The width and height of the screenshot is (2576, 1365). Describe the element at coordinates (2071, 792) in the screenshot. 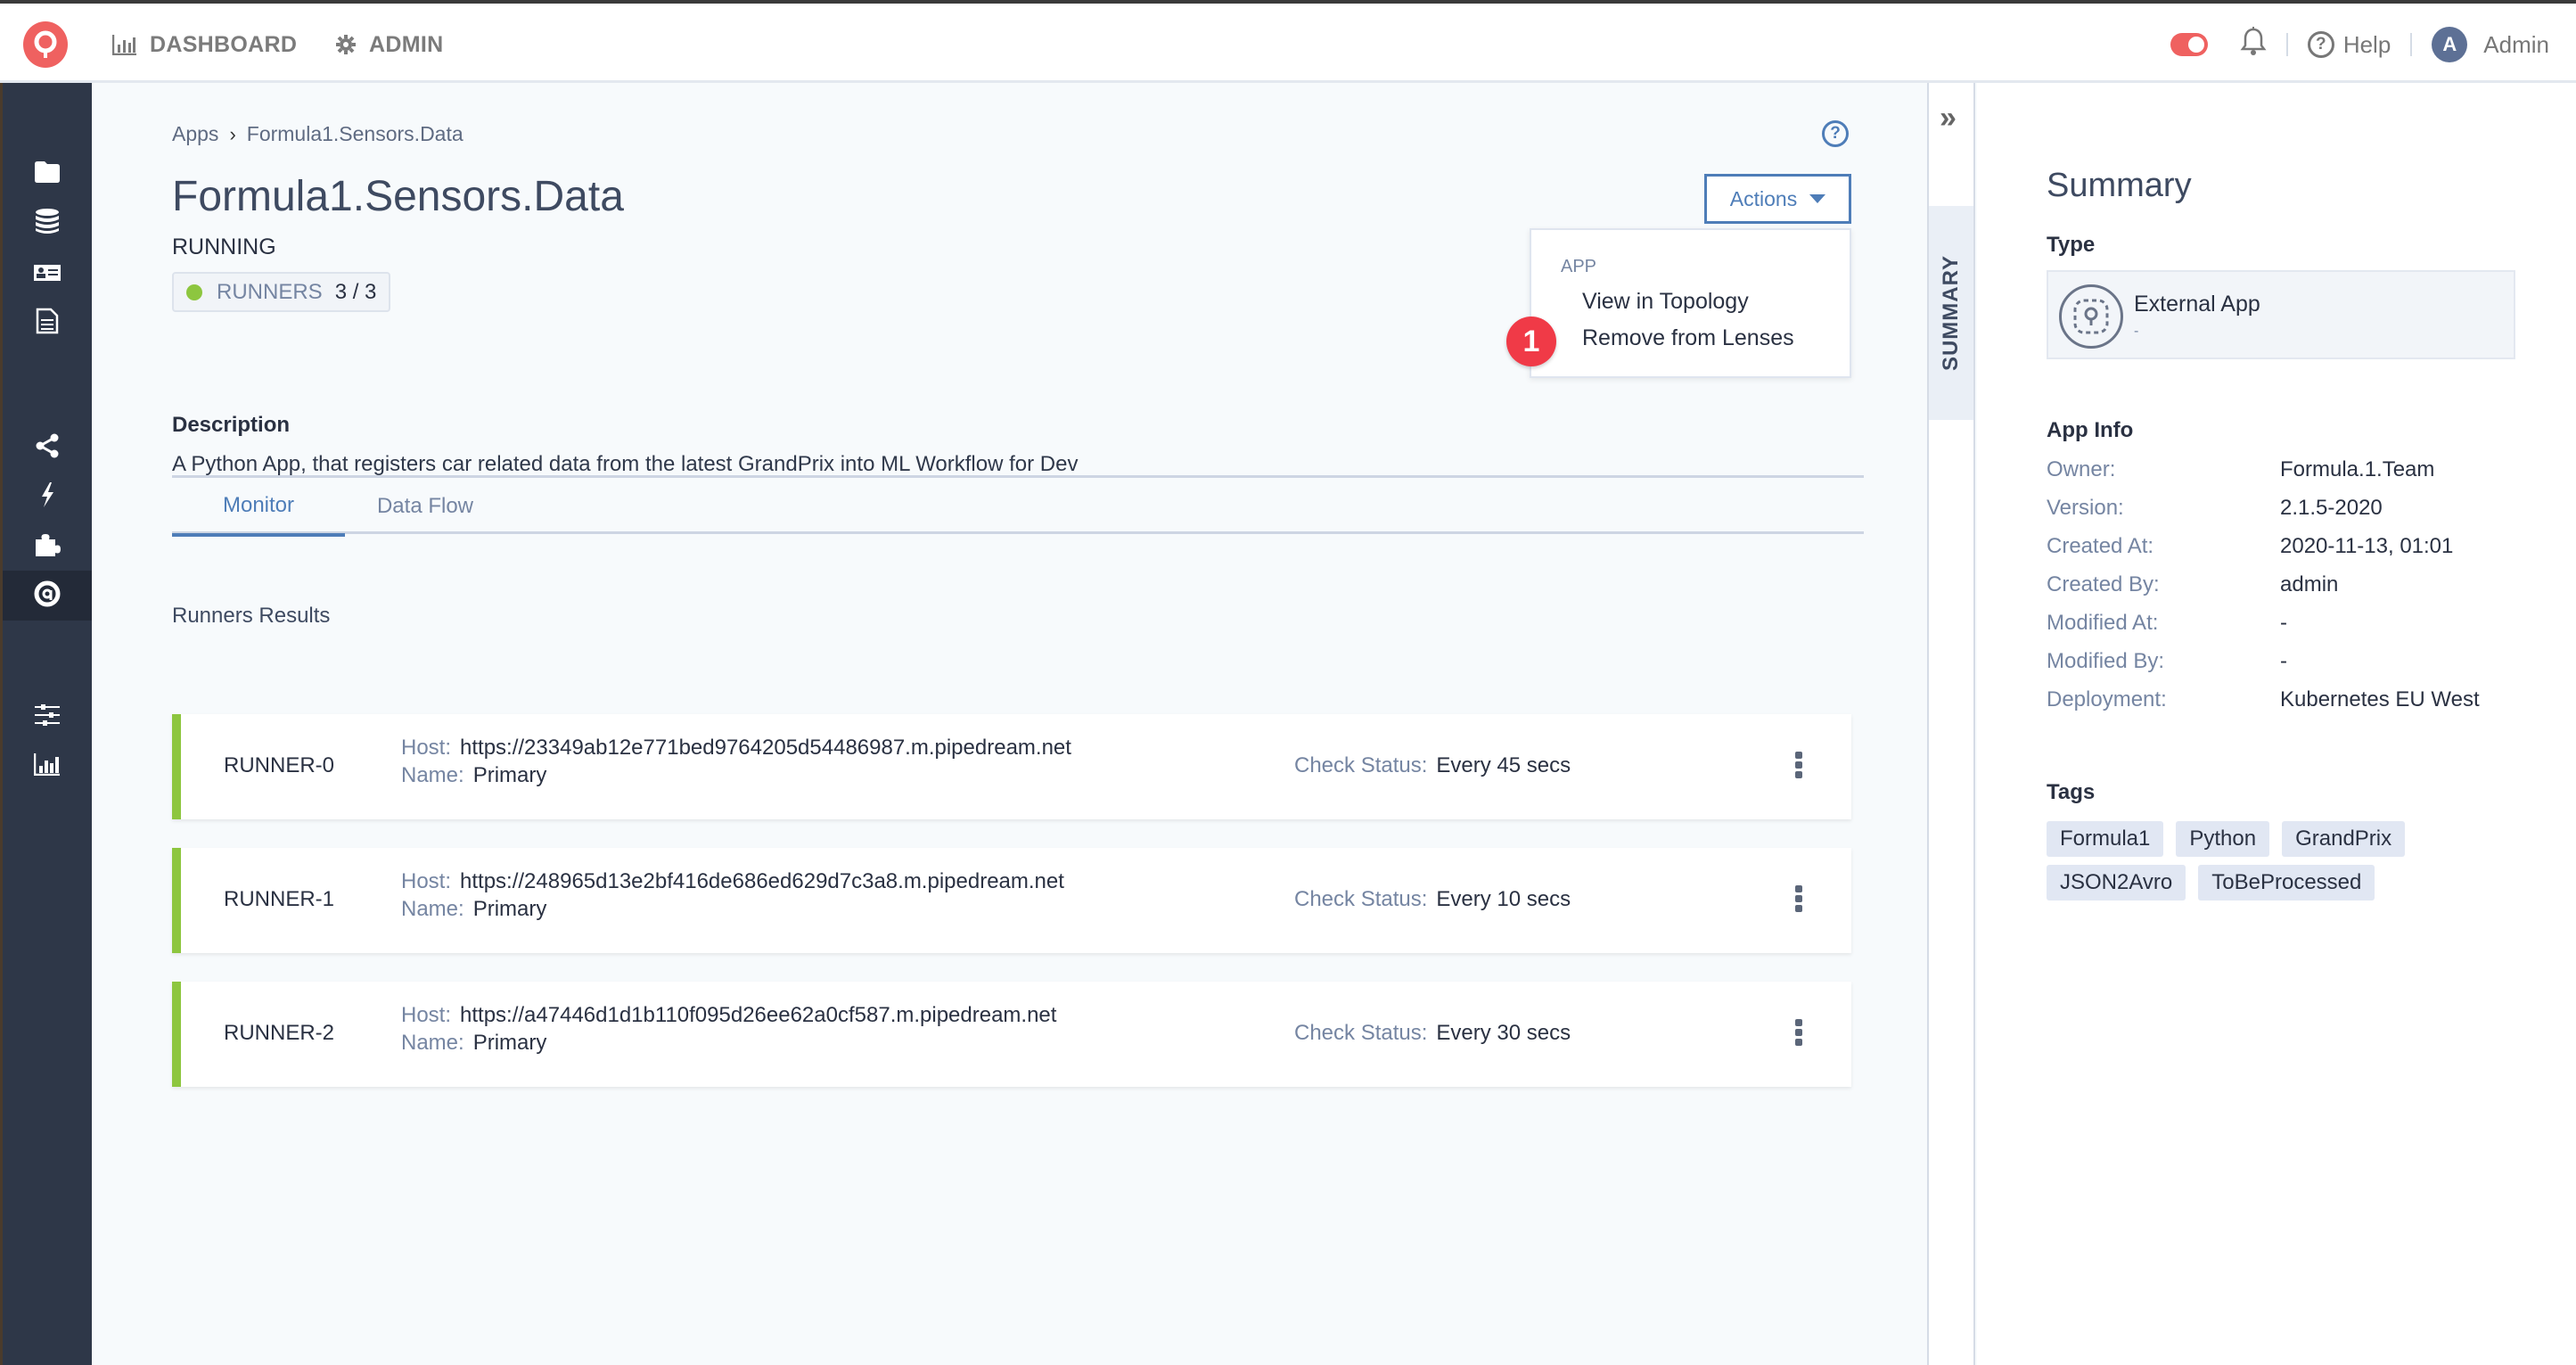

I see `tags-heading: Tags` at that location.